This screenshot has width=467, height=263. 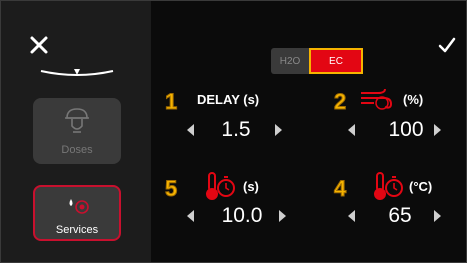 I want to click on param-4-number: 4, so click(x=340, y=189).